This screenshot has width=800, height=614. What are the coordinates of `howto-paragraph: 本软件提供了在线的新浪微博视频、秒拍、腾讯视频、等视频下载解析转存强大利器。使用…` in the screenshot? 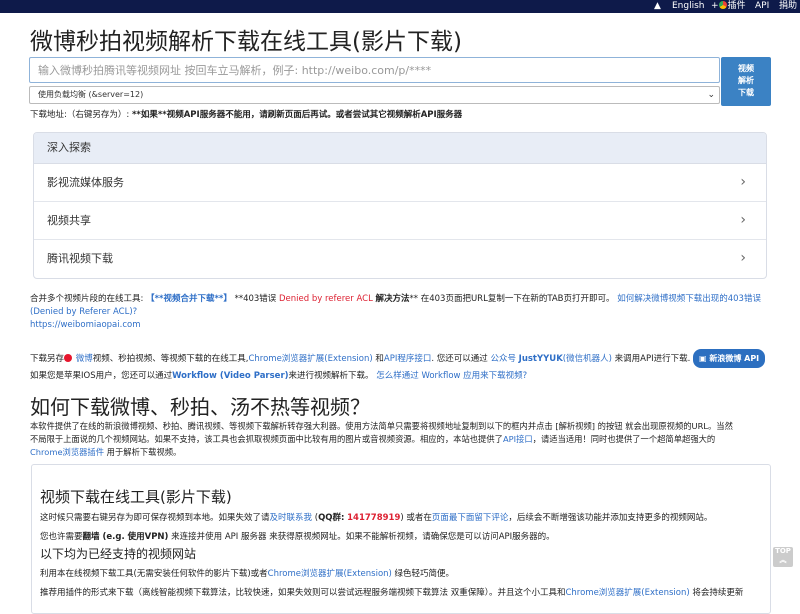 It's located at (400, 439).